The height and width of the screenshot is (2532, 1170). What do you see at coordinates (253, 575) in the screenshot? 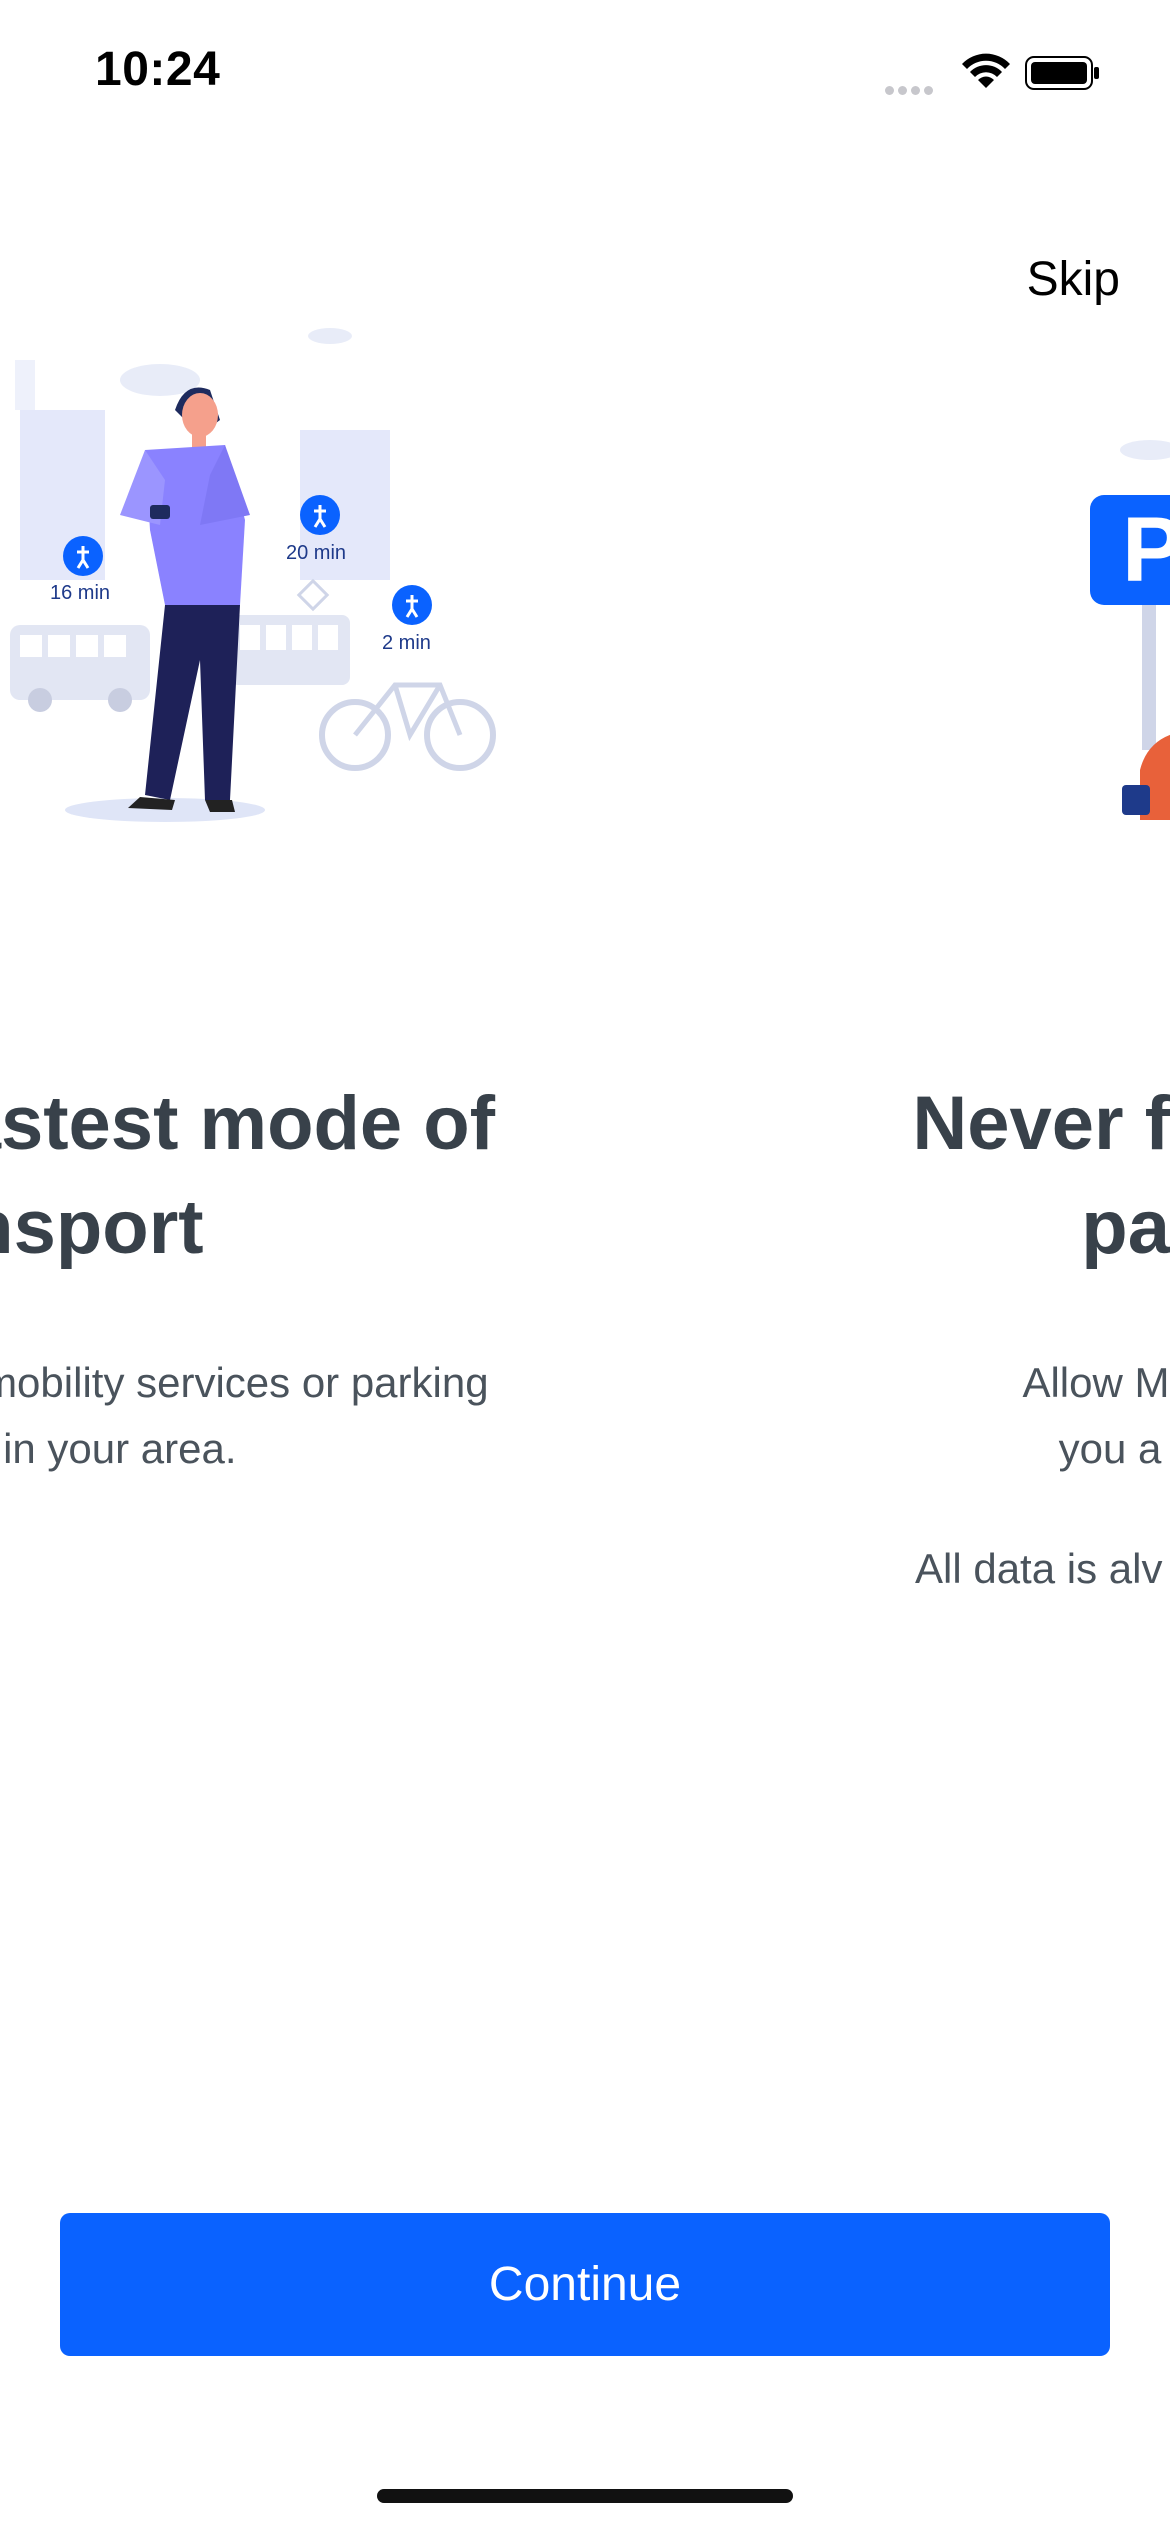
I see `commuter-illustration` at bounding box center [253, 575].